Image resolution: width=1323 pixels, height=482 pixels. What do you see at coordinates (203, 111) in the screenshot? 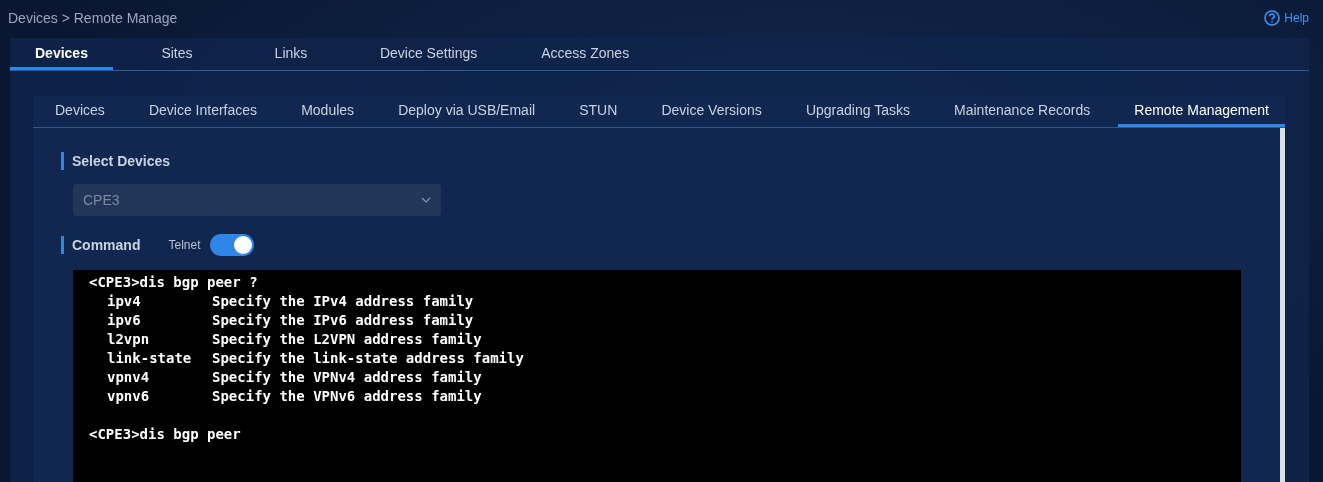
I see `sub-tab: Device Interfaces` at bounding box center [203, 111].